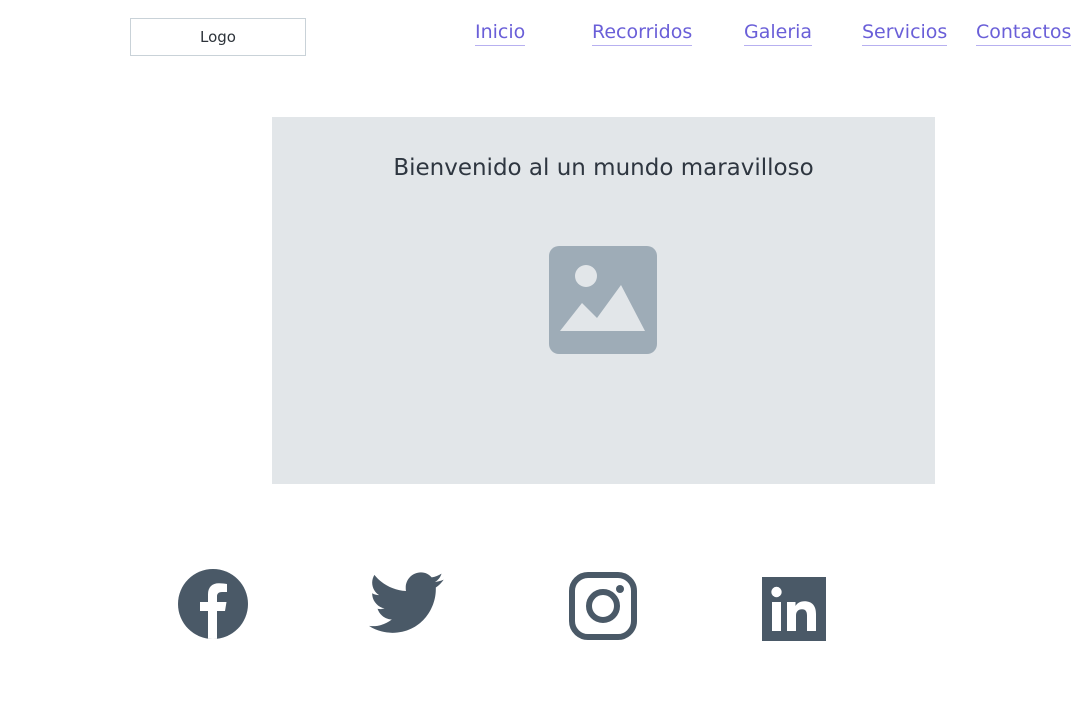  Describe the element at coordinates (642, 33) in the screenshot. I see `nav-link-recorridos: Recorridos` at that location.